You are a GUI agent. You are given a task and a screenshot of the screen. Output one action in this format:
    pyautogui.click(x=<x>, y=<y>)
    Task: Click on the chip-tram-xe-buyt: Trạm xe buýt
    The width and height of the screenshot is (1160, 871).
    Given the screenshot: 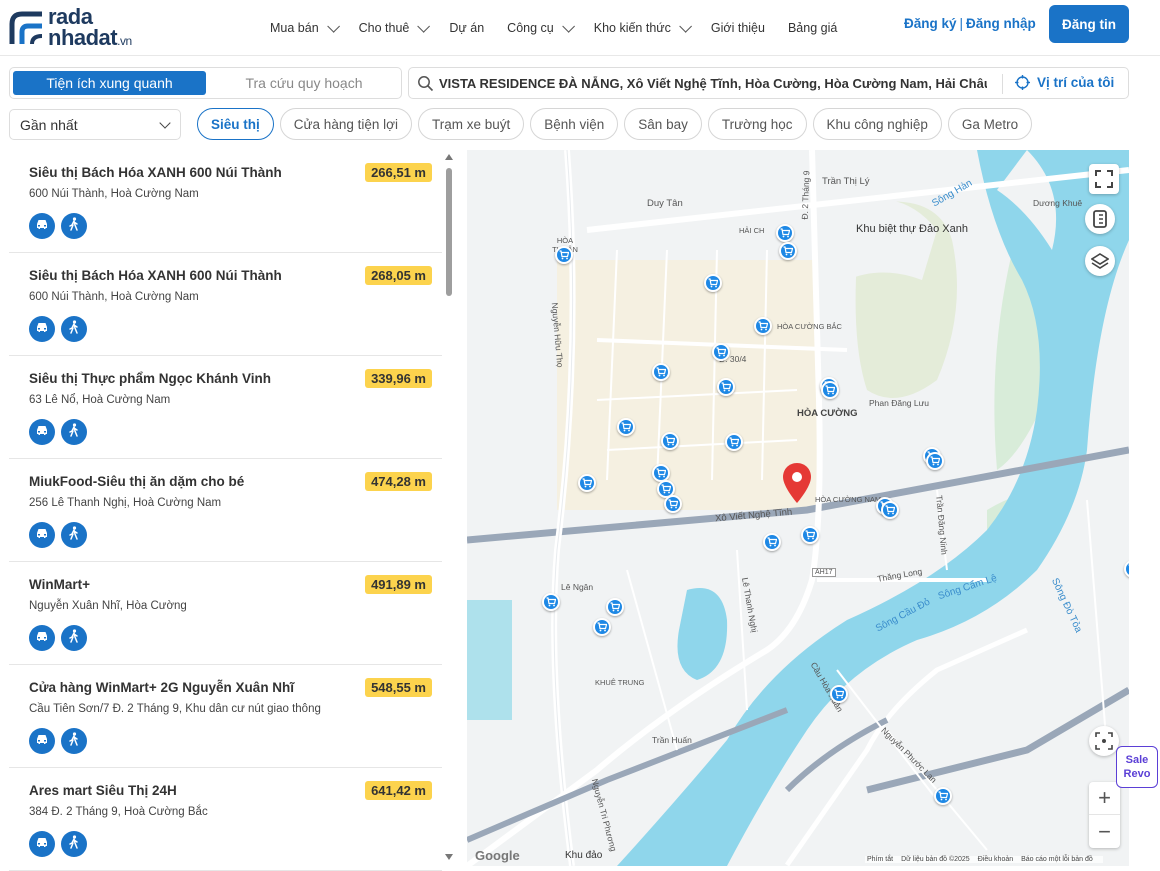 What is the action you would take?
    pyautogui.click(x=471, y=124)
    